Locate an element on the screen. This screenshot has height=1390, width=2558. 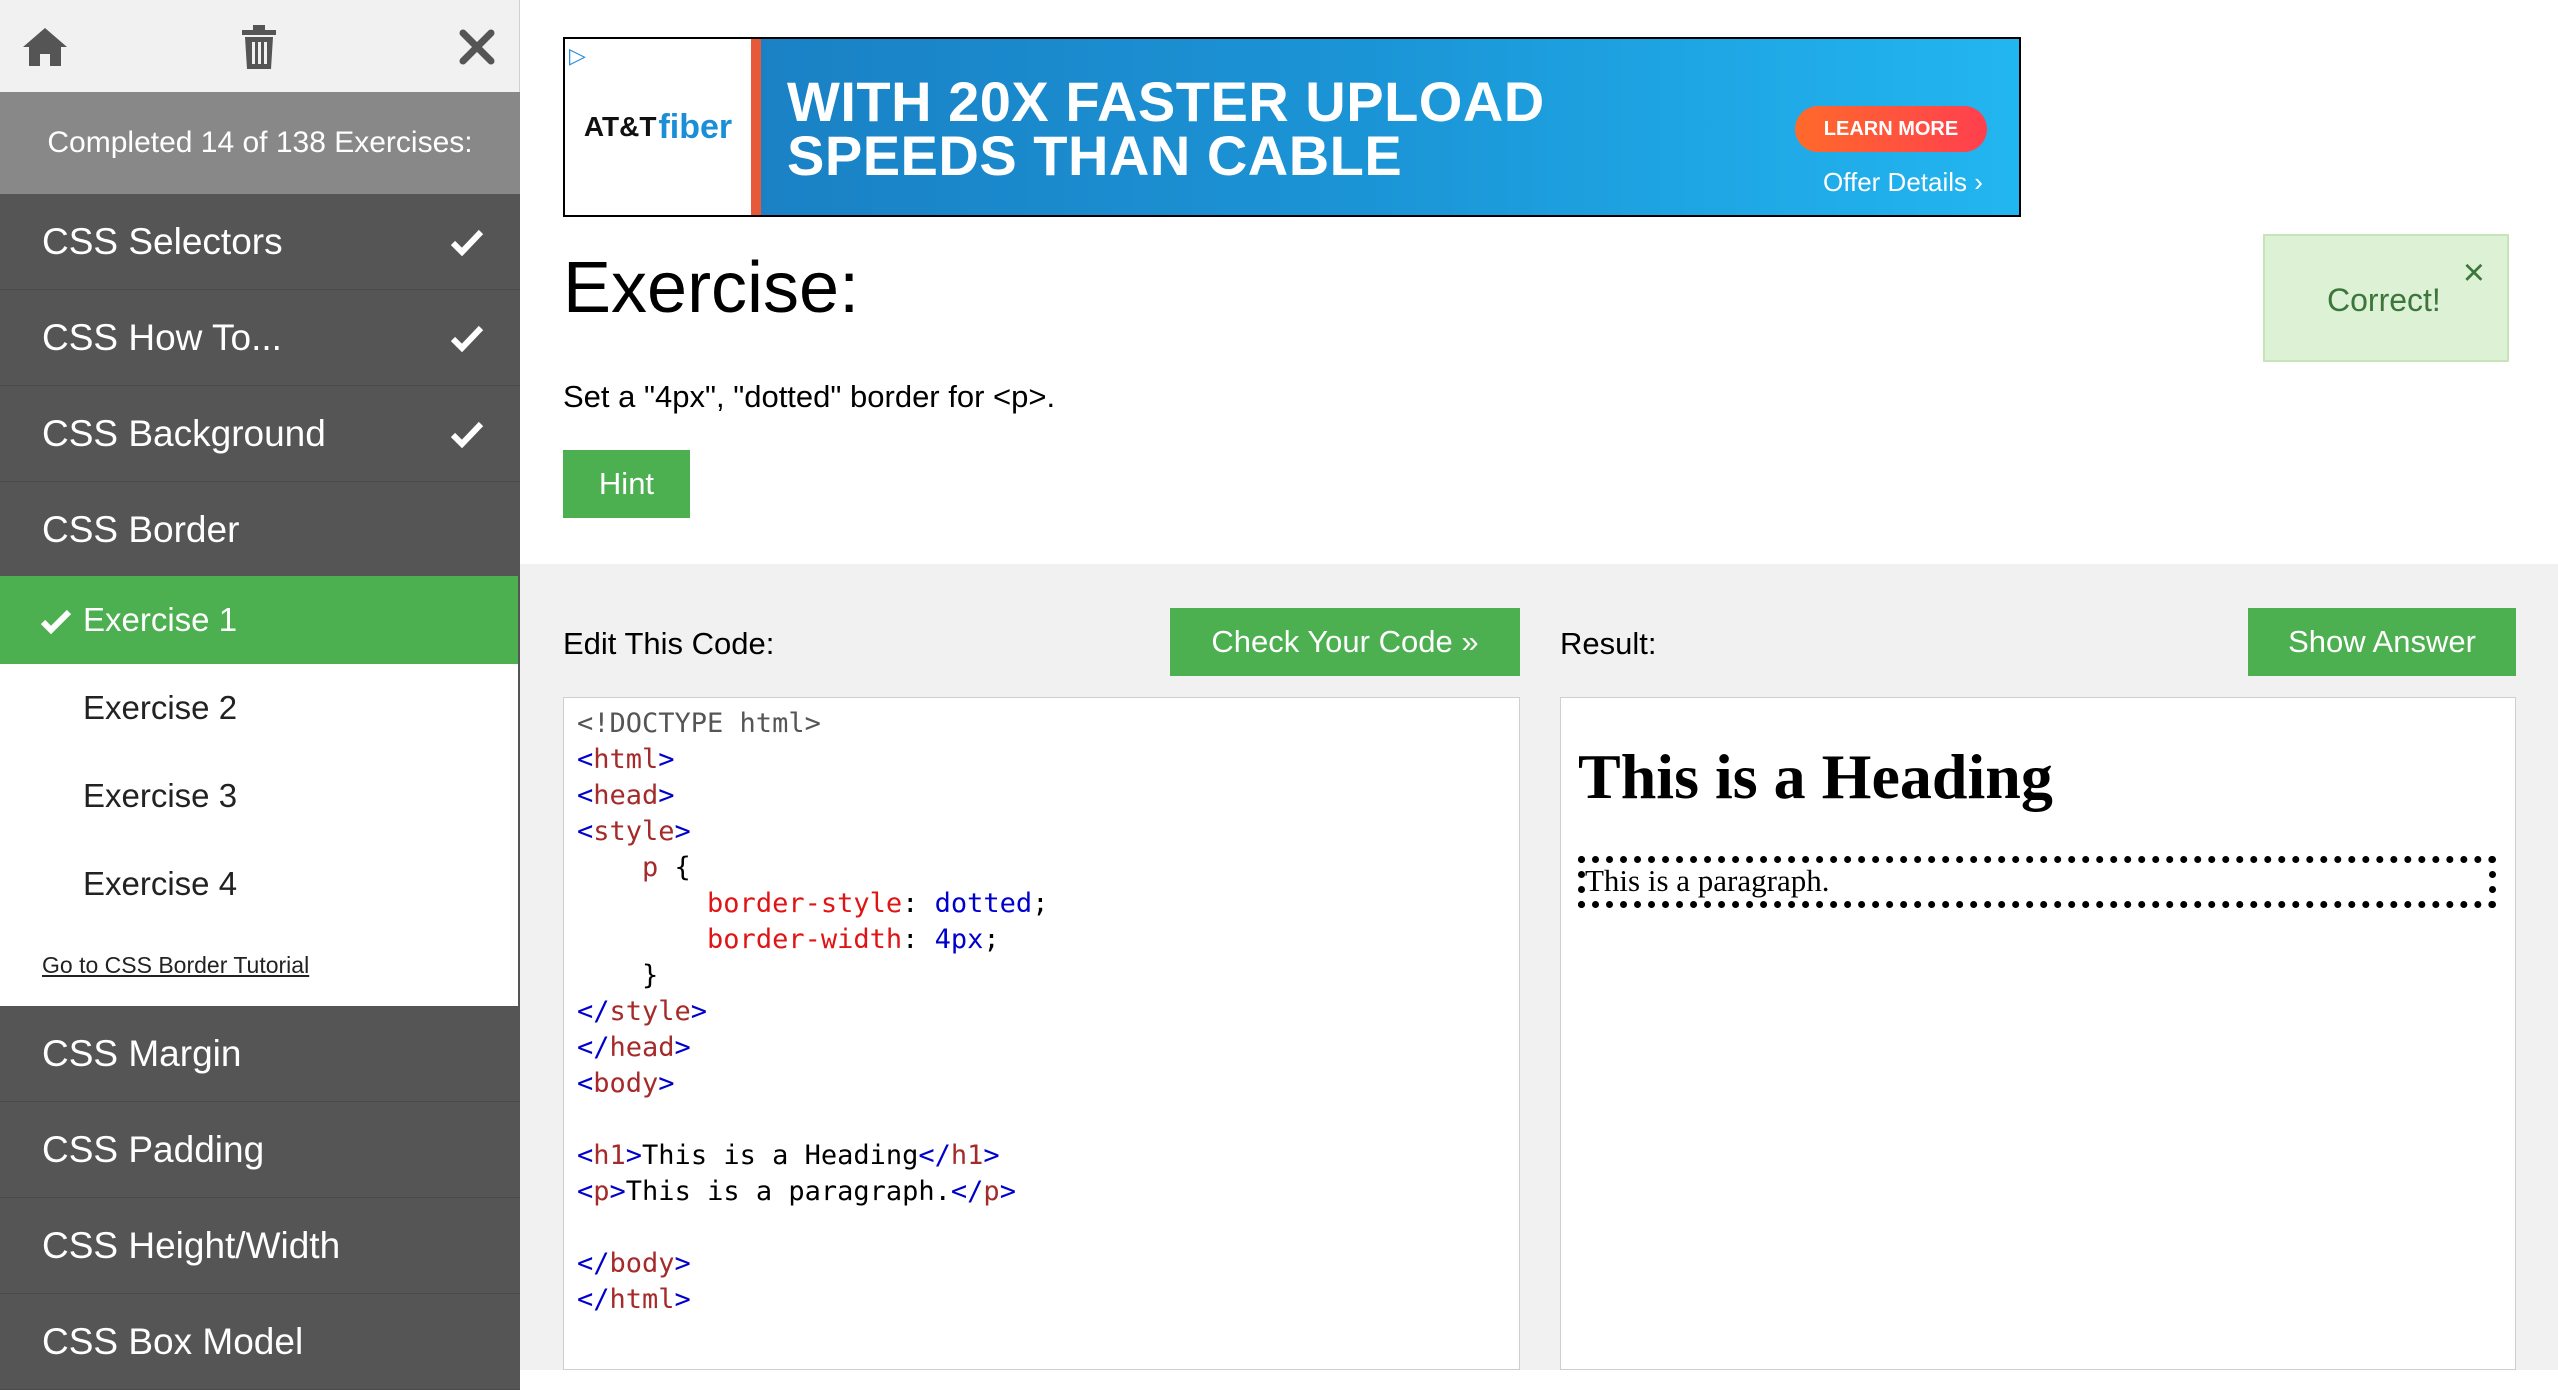
tutorial-link: Go to CSS Border Tutorial is located at coordinates (175, 965).